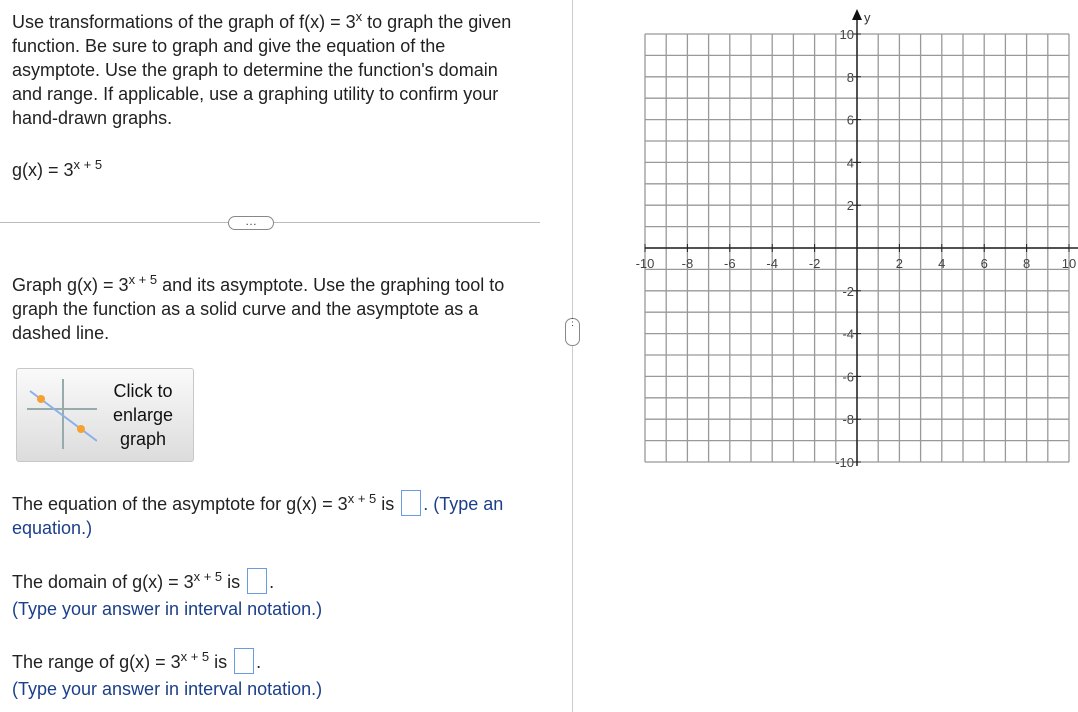 The height and width of the screenshot is (712, 1078). I want to click on domain-answer-input, so click(257, 581).